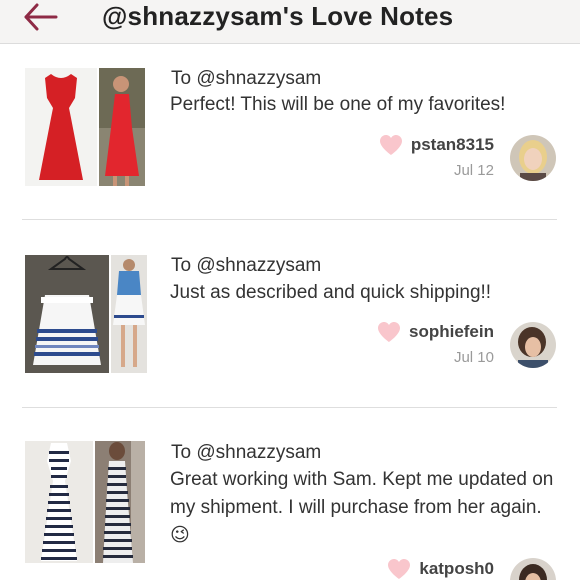 This screenshot has width=580, height=580. What do you see at coordinates (452, 145) in the screenshot?
I see `sender-username: pstan8315` at bounding box center [452, 145].